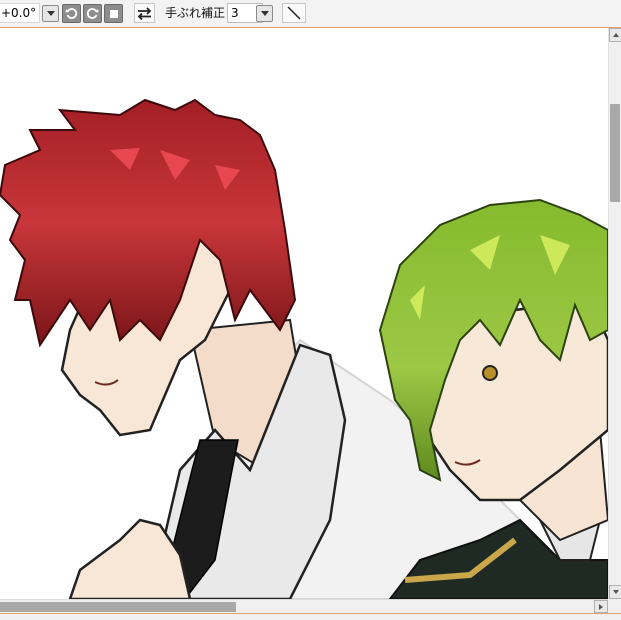 The height and width of the screenshot is (620, 621). Describe the element at coordinates (615, 153) in the screenshot. I see `vertical-scroll-thumb` at that location.